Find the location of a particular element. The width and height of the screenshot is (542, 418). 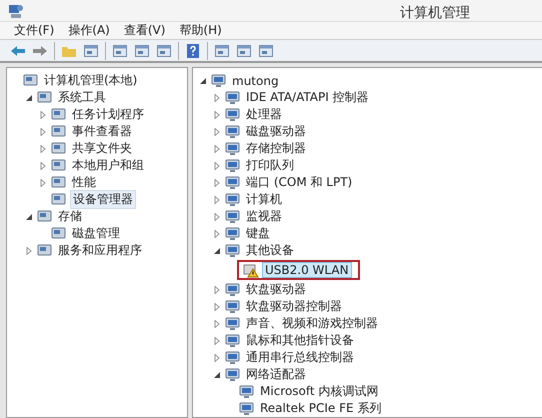

tree-item: 计算机管理(本地) is located at coordinates (91, 80).